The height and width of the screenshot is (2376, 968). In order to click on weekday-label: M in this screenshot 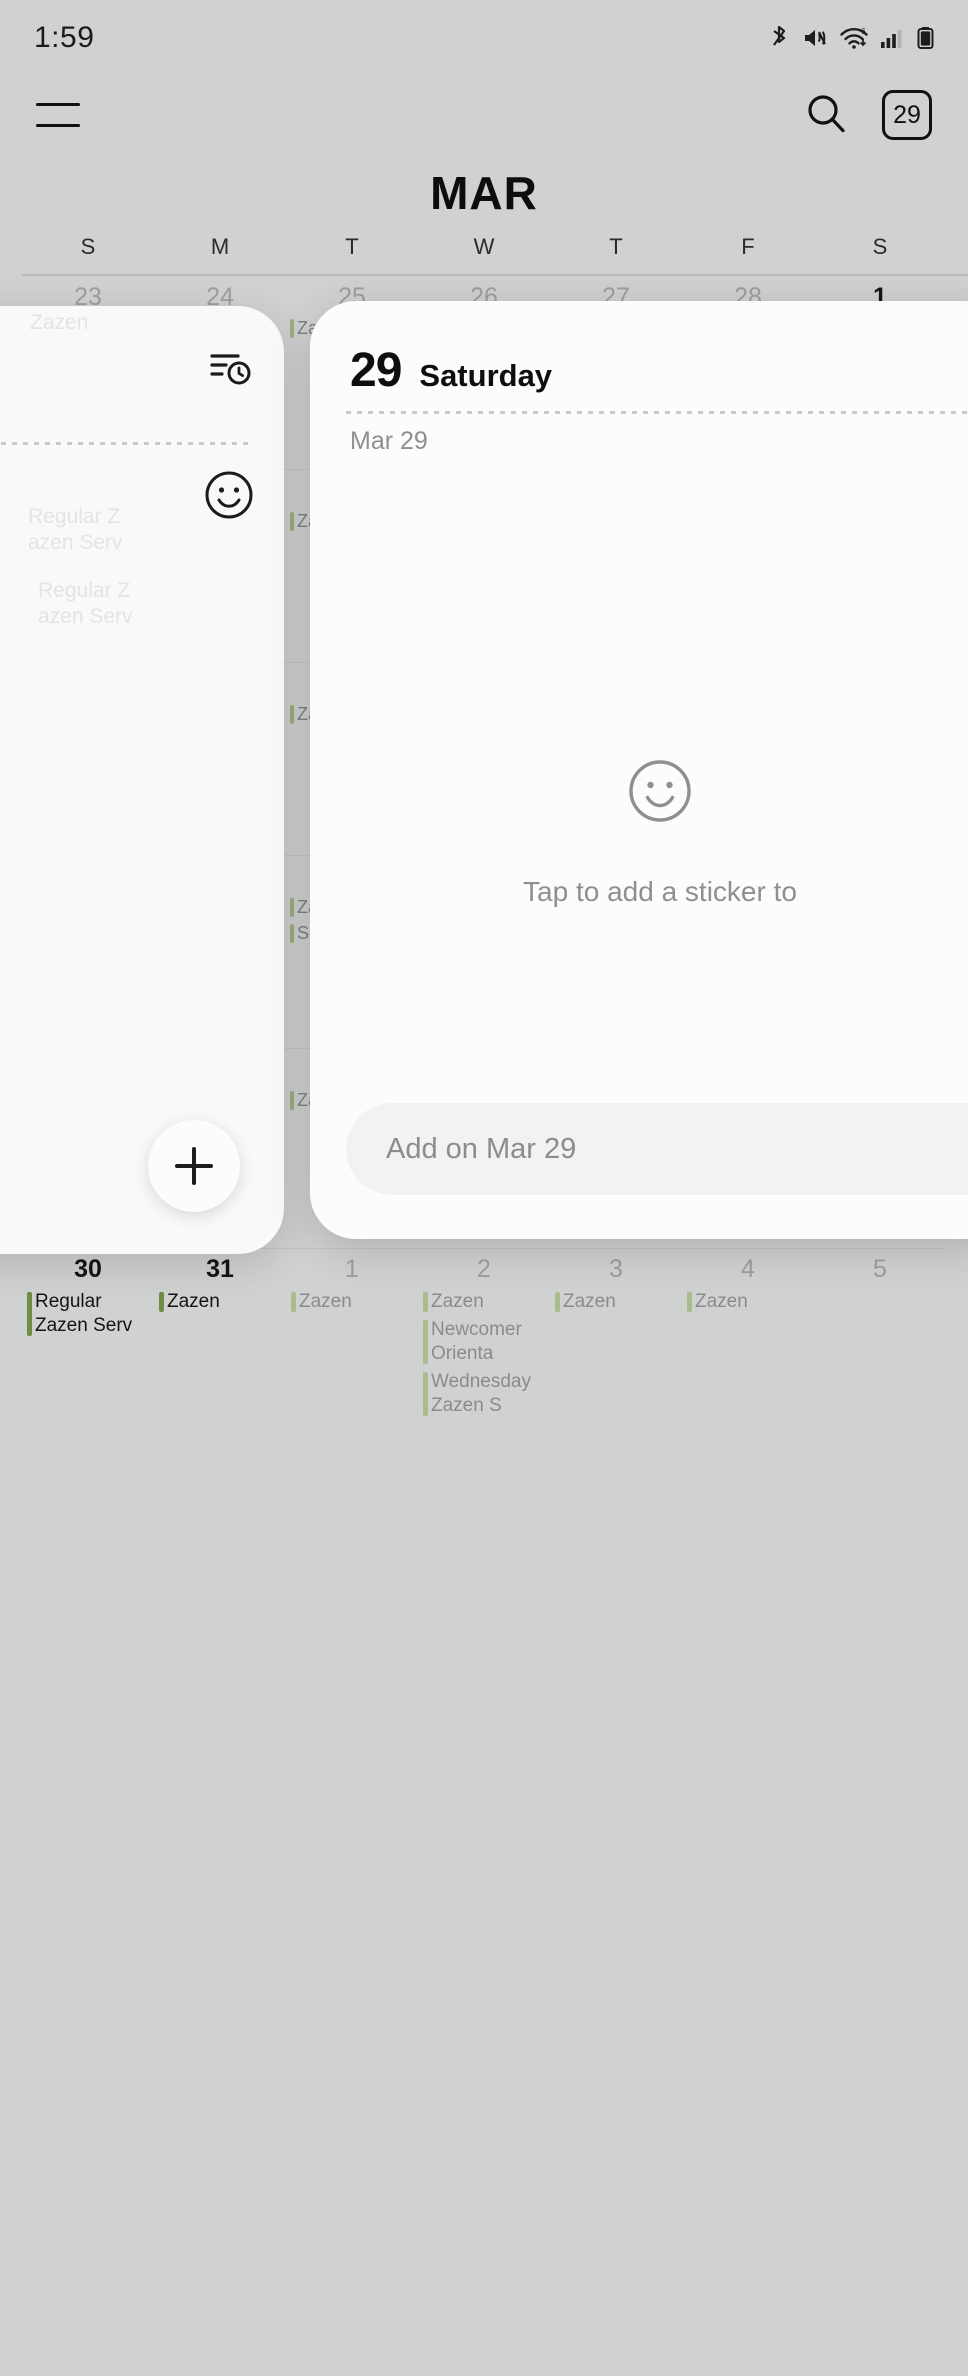, I will do `click(220, 246)`.